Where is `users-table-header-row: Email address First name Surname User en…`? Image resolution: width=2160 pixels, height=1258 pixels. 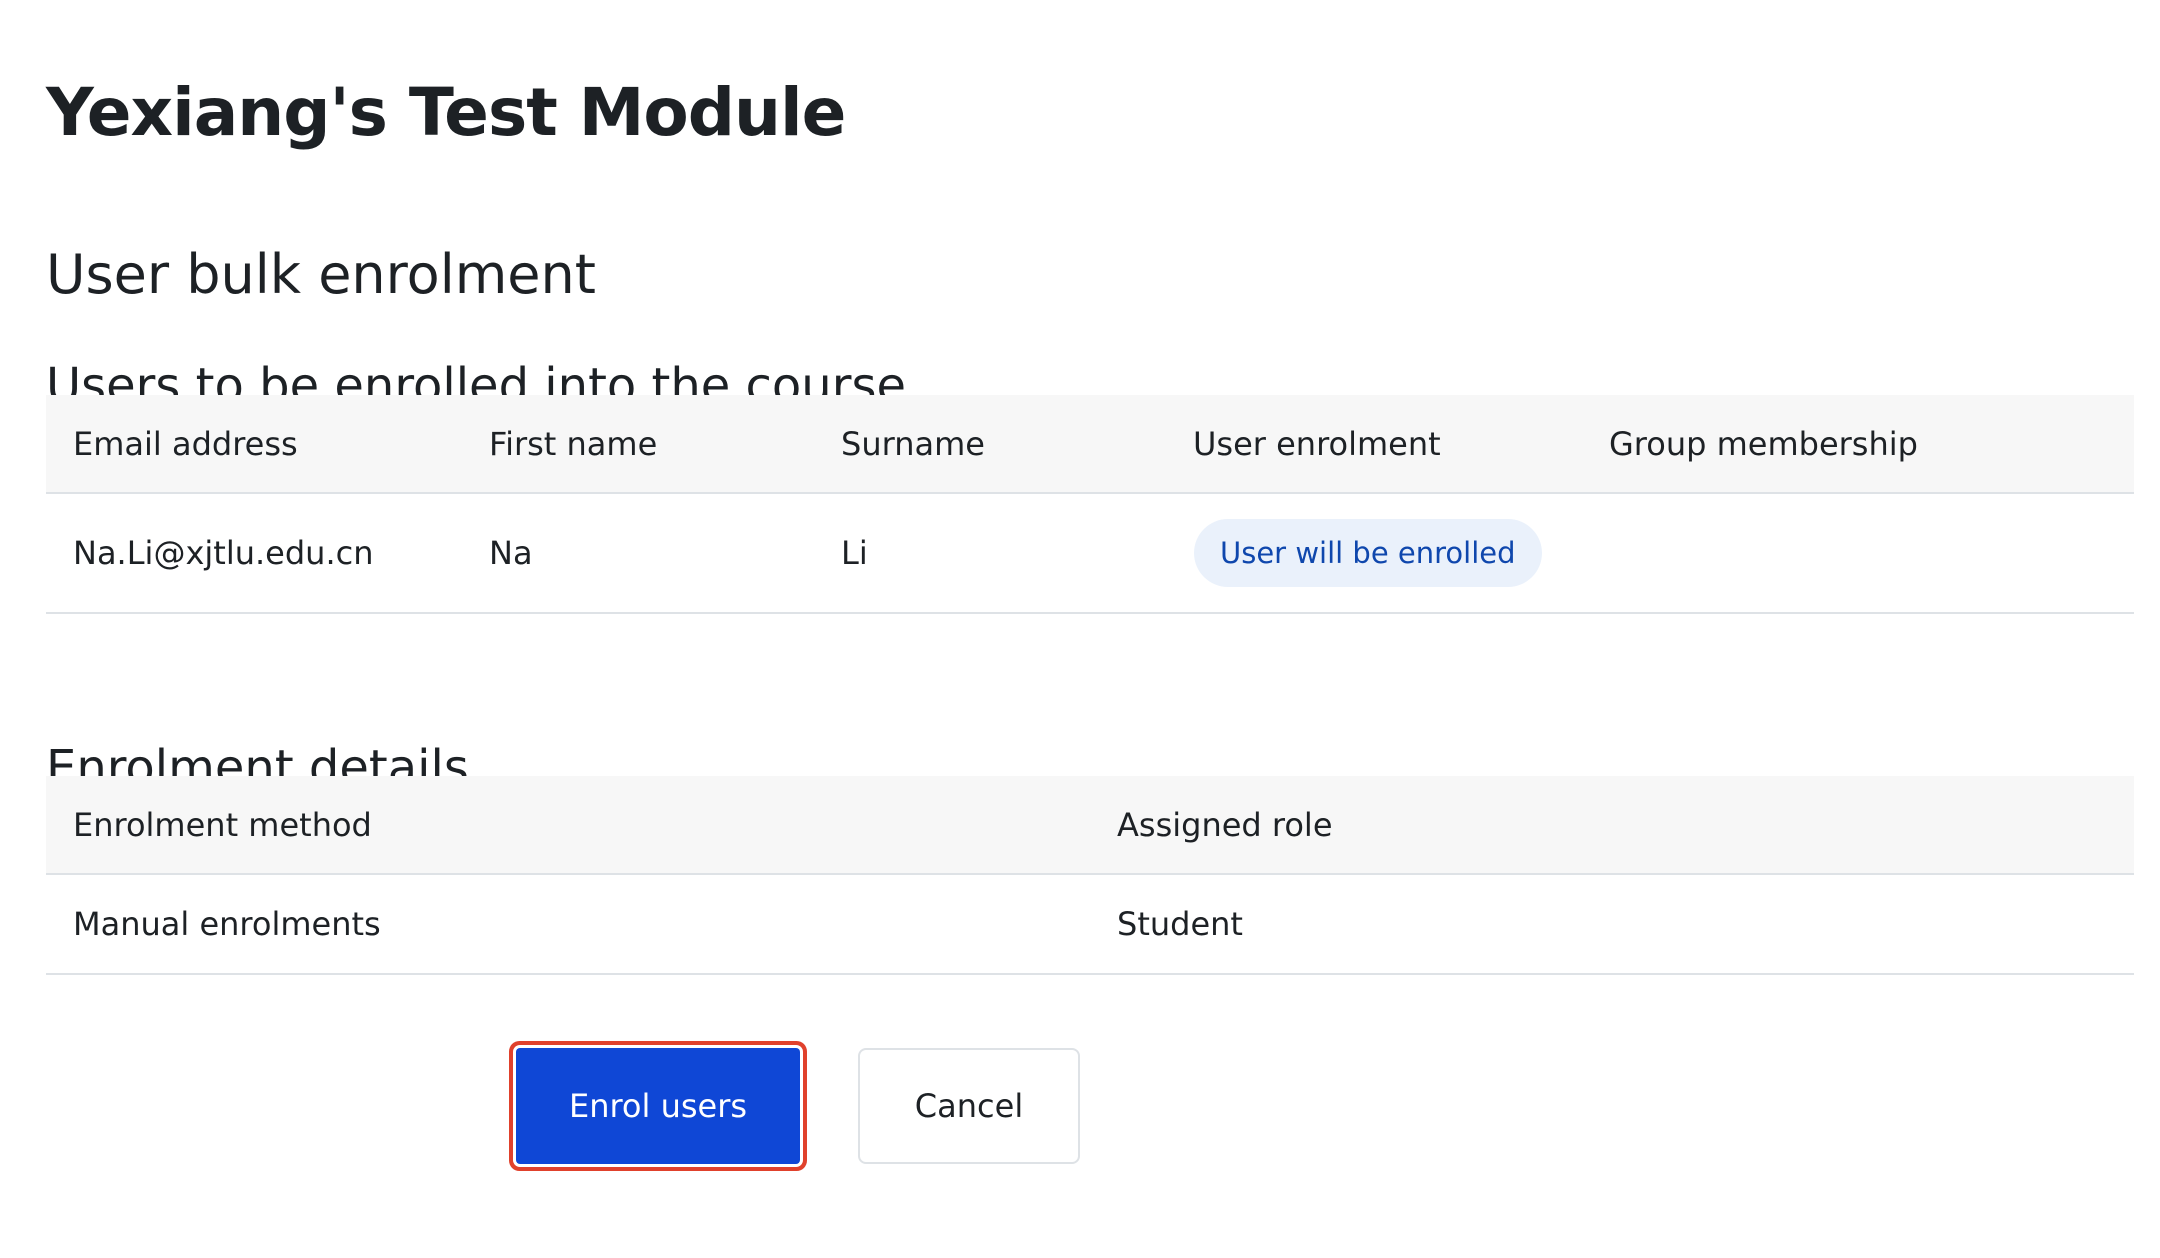 users-table-header-row: Email address First name Surname User en… is located at coordinates (1090, 444).